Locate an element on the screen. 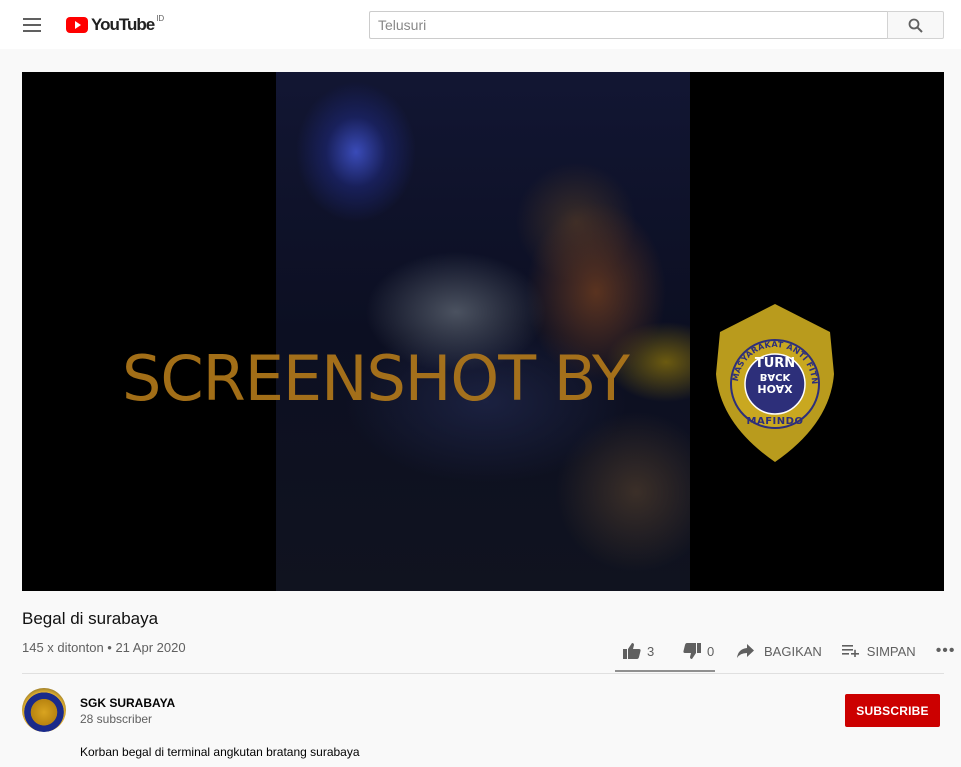 This screenshot has height=767, width=961. view-count-date: 145 x ditonton • 21 Apr 2020 is located at coordinates (104, 647).